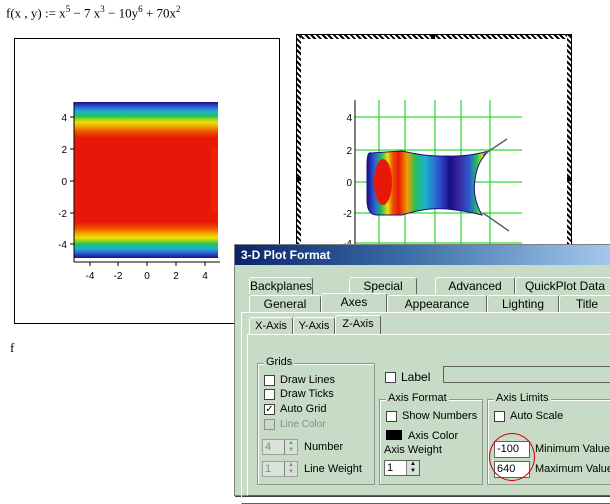 The width and height of the screenshot is (610, 504). I want to click on tab-backplanes: Backplanes, so click(281, 285).